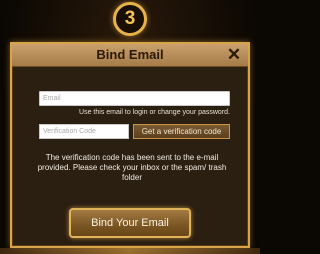 Image resolution: width=320 pixels, height=254 pixels. What do you see at coordinates (84, 131) in the screenshot?
I see `verification-code-field: Verification Code` at bounding box center [84, 131].